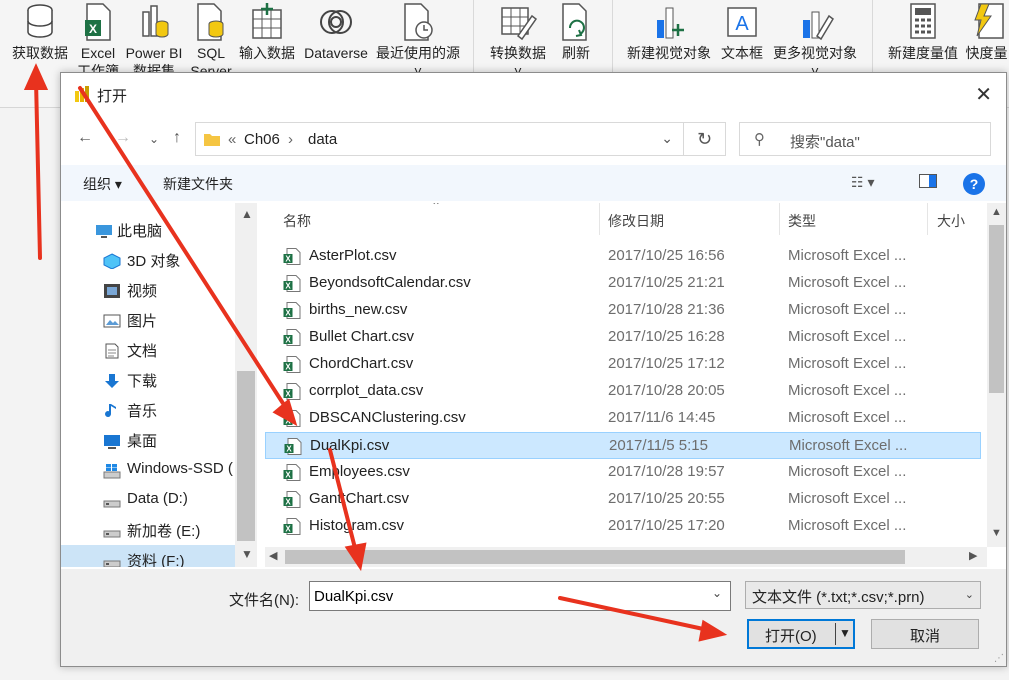 This screenshot has height=680, width=1009. I want to click on split-divider, so click(835, 634).